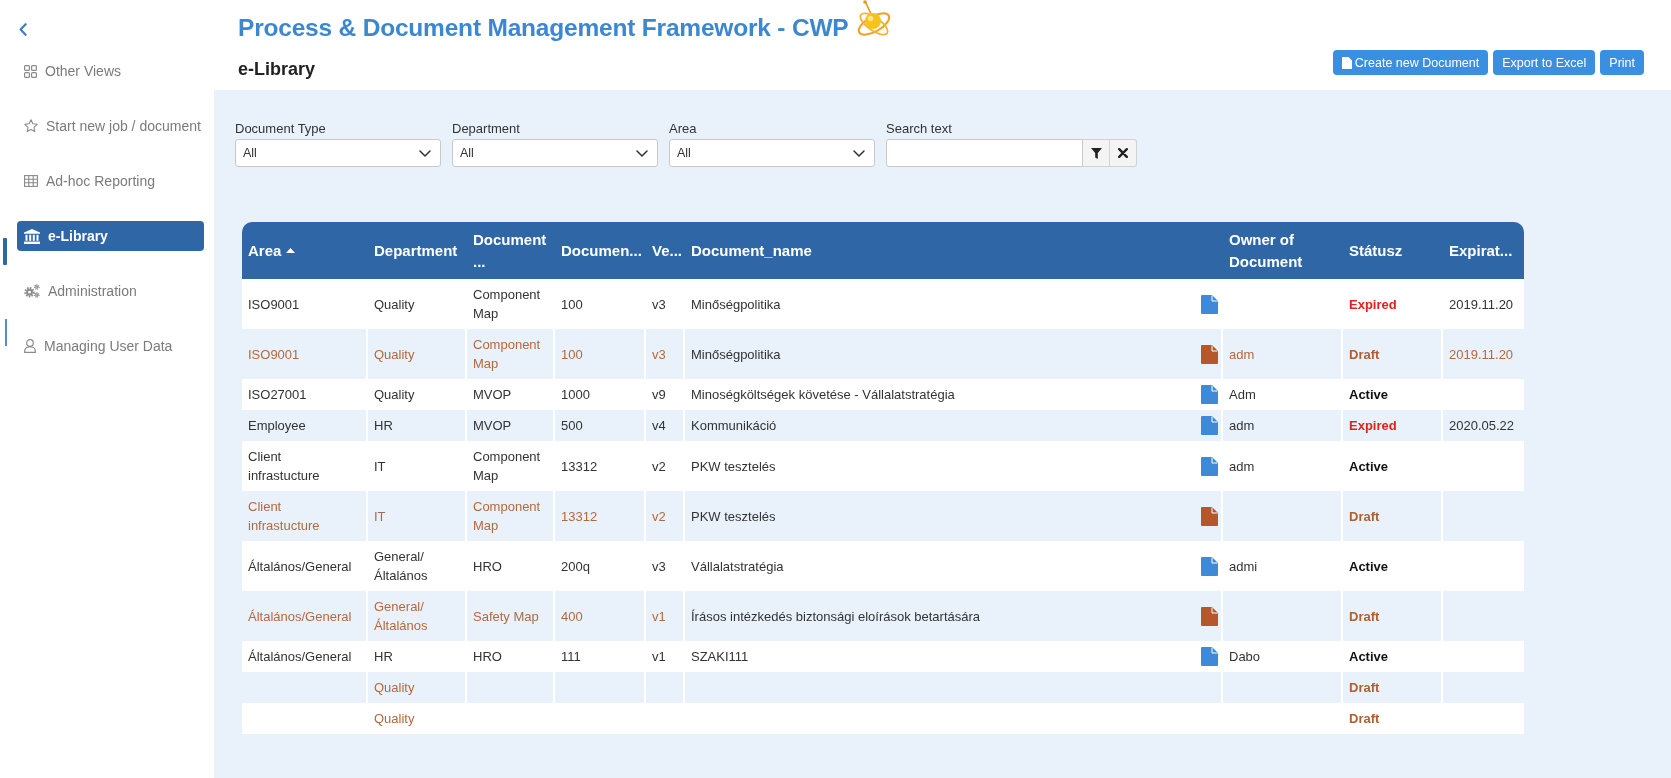 Image resolution: width=1671 pixels, height=778 pixels. I want to click on grid-icon, so click(30, 71).